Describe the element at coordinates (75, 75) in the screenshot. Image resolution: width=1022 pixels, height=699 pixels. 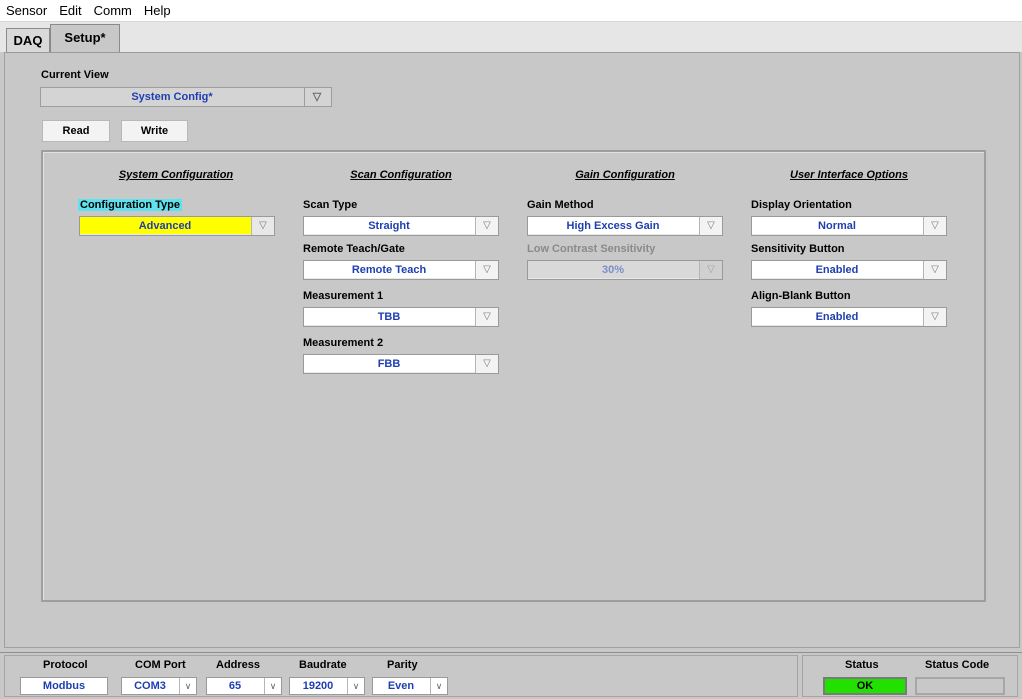
I see `current-view-label: Current View` at that location.